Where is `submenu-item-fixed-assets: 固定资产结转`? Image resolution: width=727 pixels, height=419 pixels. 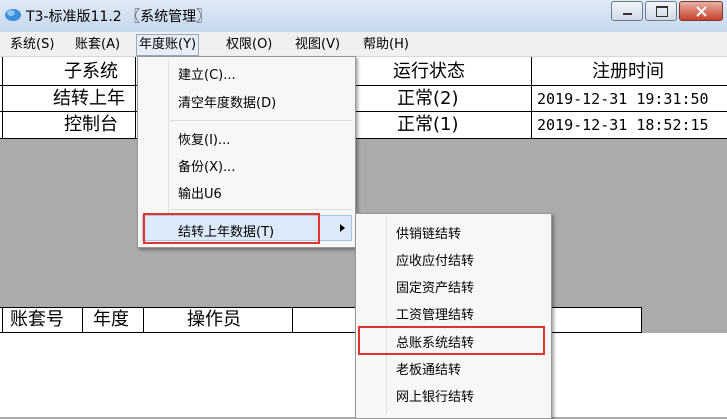
submenu-item-fixed-assets: 固定资产结转 is located at coordinates (435, 286).